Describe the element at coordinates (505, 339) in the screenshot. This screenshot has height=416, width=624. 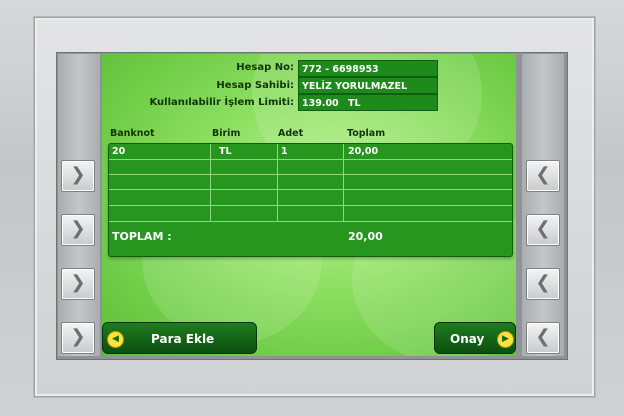
I see `arrow-right-circle-icon: ▶` at that location.